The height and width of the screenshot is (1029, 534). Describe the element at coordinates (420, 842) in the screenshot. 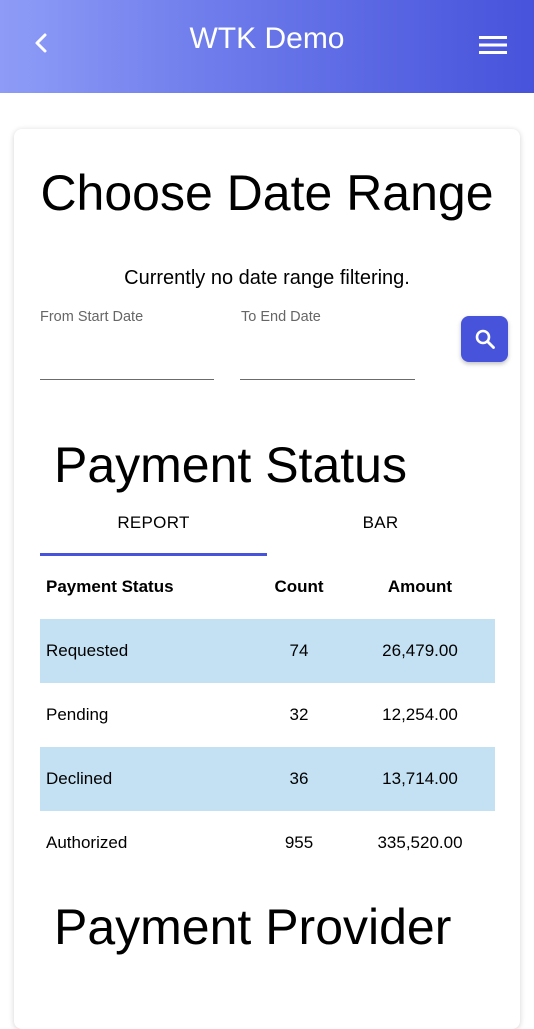

I see `amount-cell: 335,520.00` at that location.